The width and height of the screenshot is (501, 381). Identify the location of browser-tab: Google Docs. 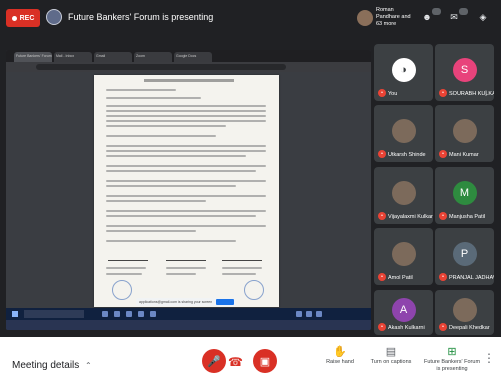
(193, 57).